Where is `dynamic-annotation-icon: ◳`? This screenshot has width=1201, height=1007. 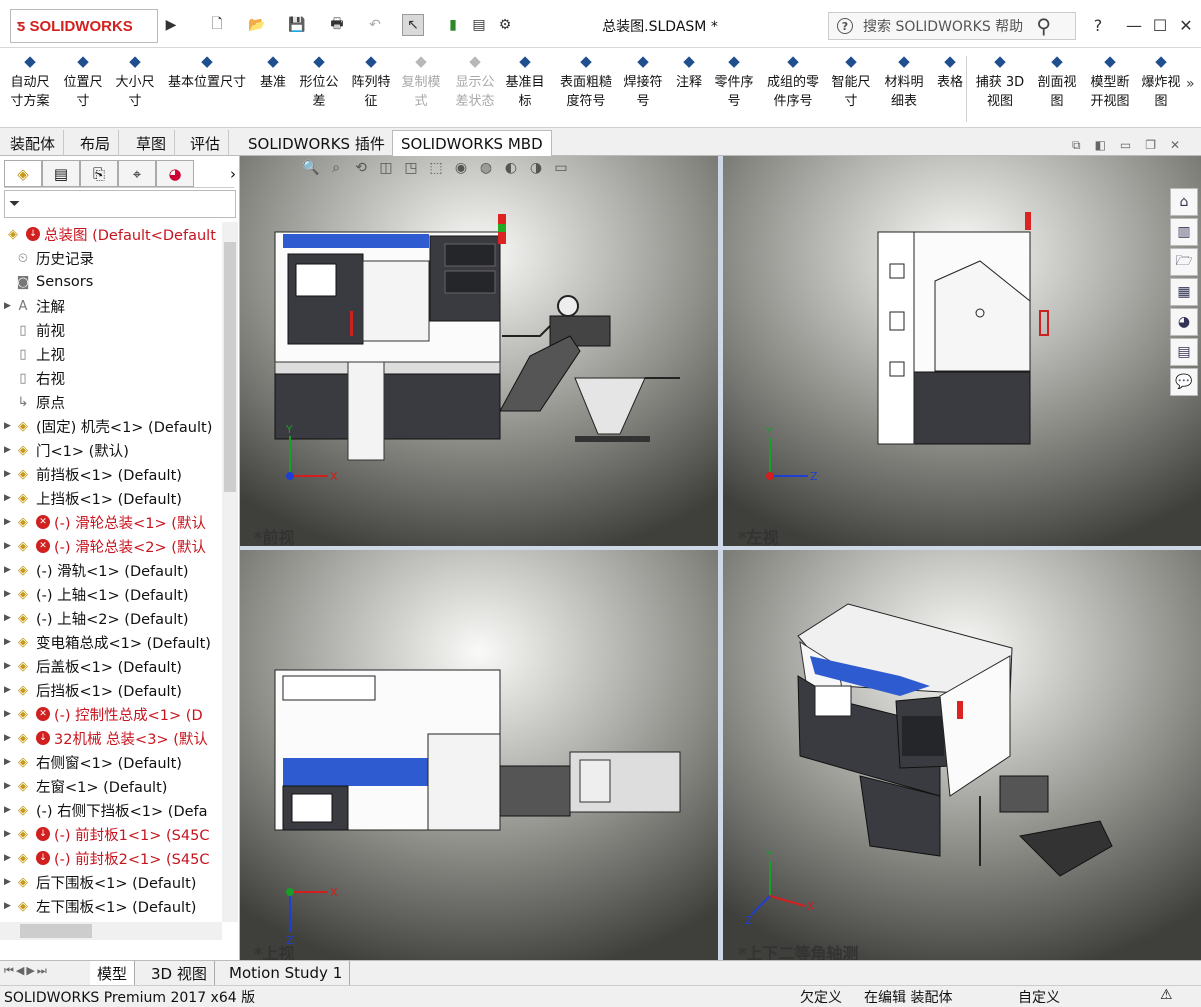
dynamic-annotation-icon: ◳ is located at coordinates (411, 172).